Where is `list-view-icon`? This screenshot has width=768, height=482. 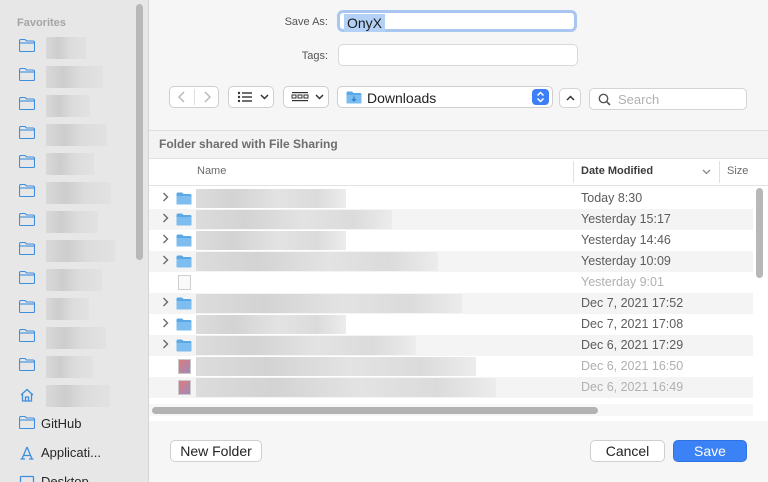
list-view-icon is located at coordinates (244, 97).